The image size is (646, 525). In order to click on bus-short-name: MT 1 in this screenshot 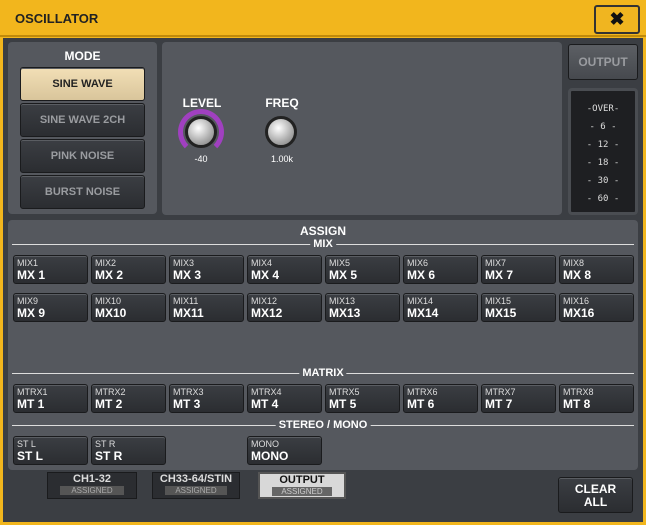, I will do `click(31, 404)`.